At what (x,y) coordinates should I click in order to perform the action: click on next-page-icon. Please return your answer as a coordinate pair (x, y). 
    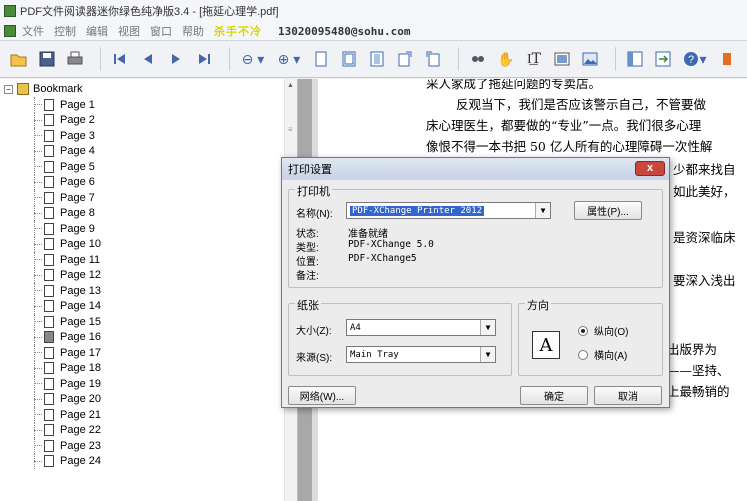
    Looking at the image, I should click on (176, 59).